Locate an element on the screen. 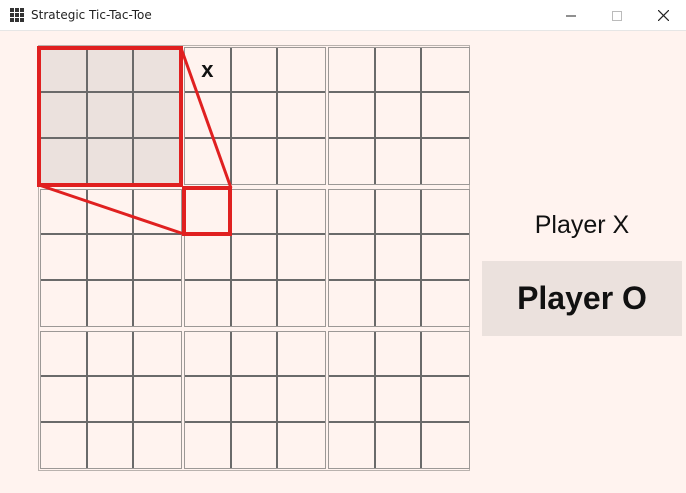 This screenshot has height=493, width=686. close-button is located at coordinates (663, 15).